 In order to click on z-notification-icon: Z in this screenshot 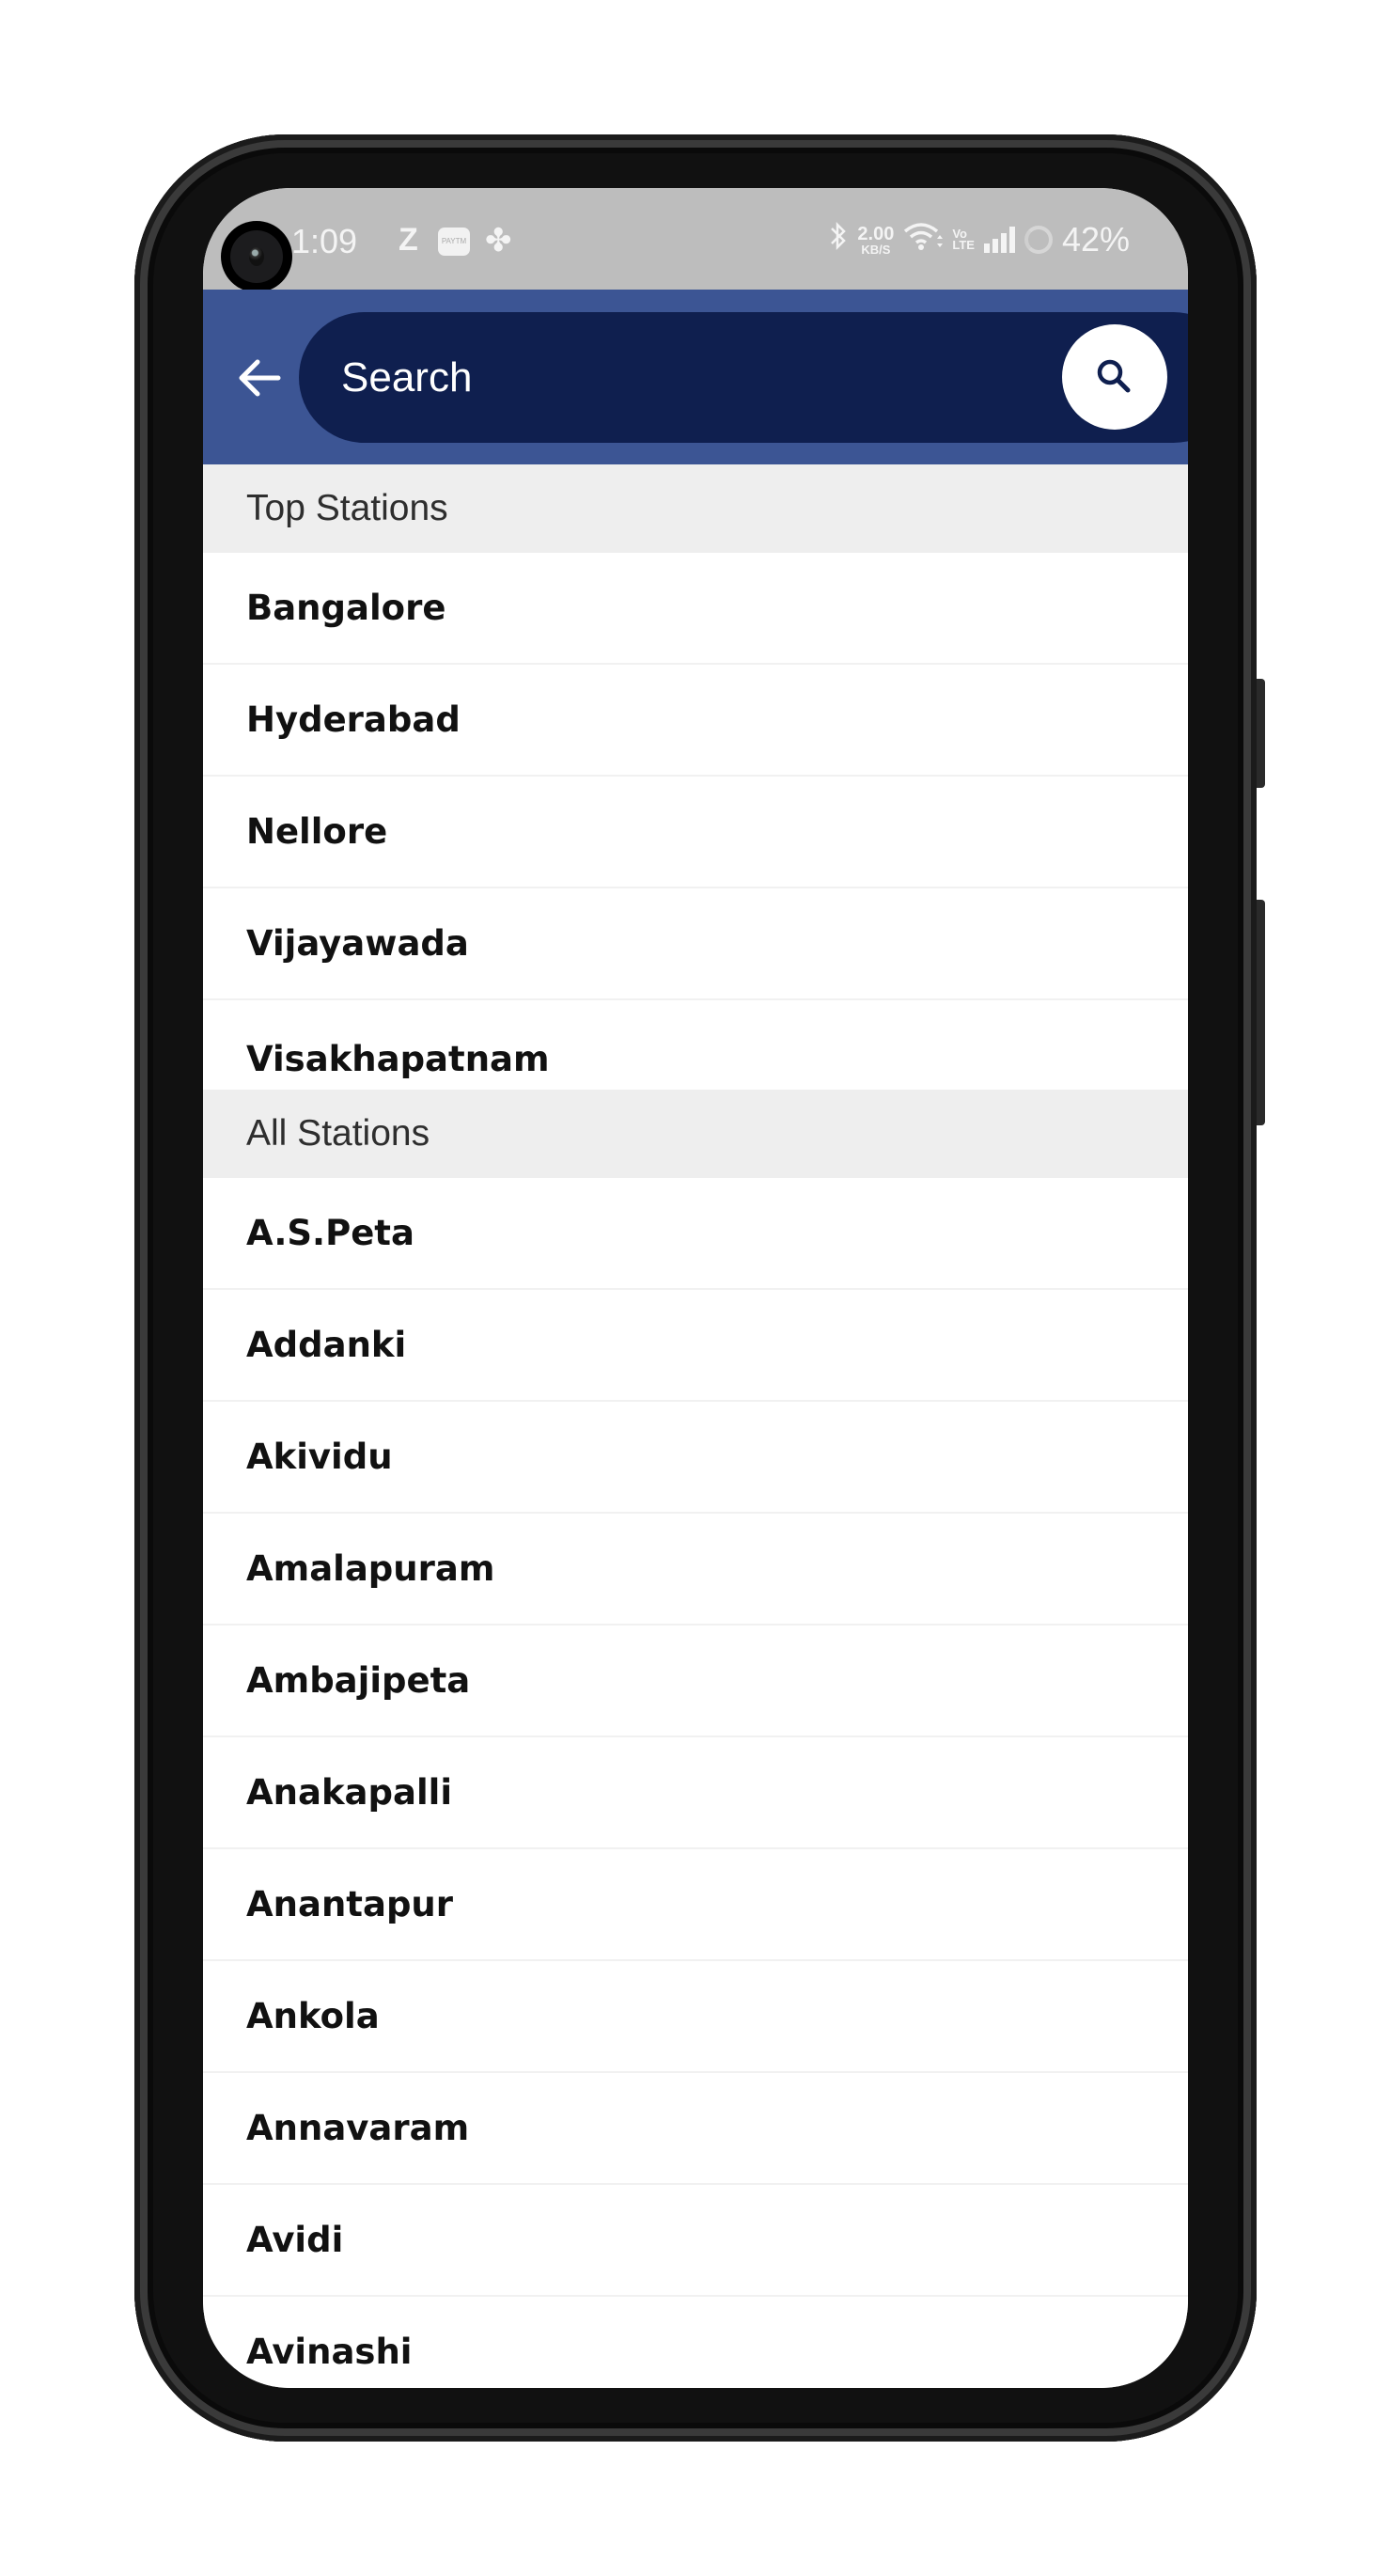, I will do `click(409, 240)`.